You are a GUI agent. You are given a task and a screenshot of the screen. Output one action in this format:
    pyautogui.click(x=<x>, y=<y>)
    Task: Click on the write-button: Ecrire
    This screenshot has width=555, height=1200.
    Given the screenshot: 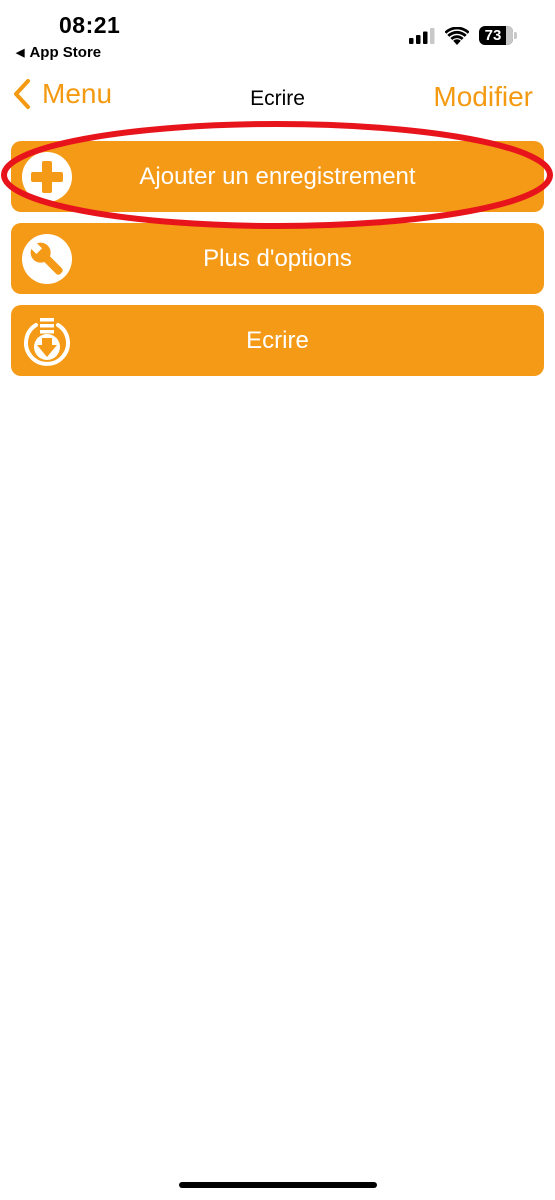 What is the action you would take?
    pyautogui.click(x=277, y=340)
    